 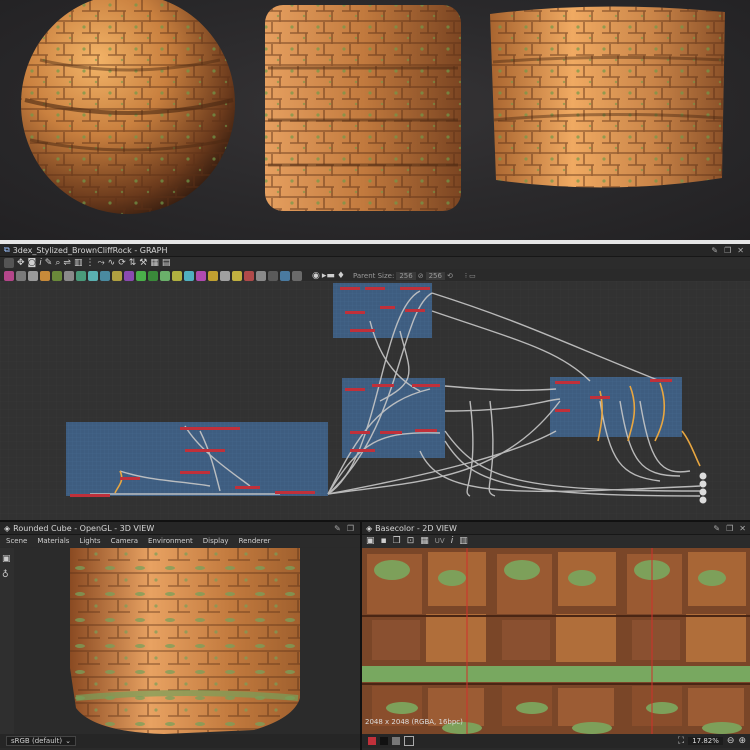 What do you see at coordinates (225, 275) in the screenshot?
I see `node-bitmap-icon` at bounding box center [225, 275].